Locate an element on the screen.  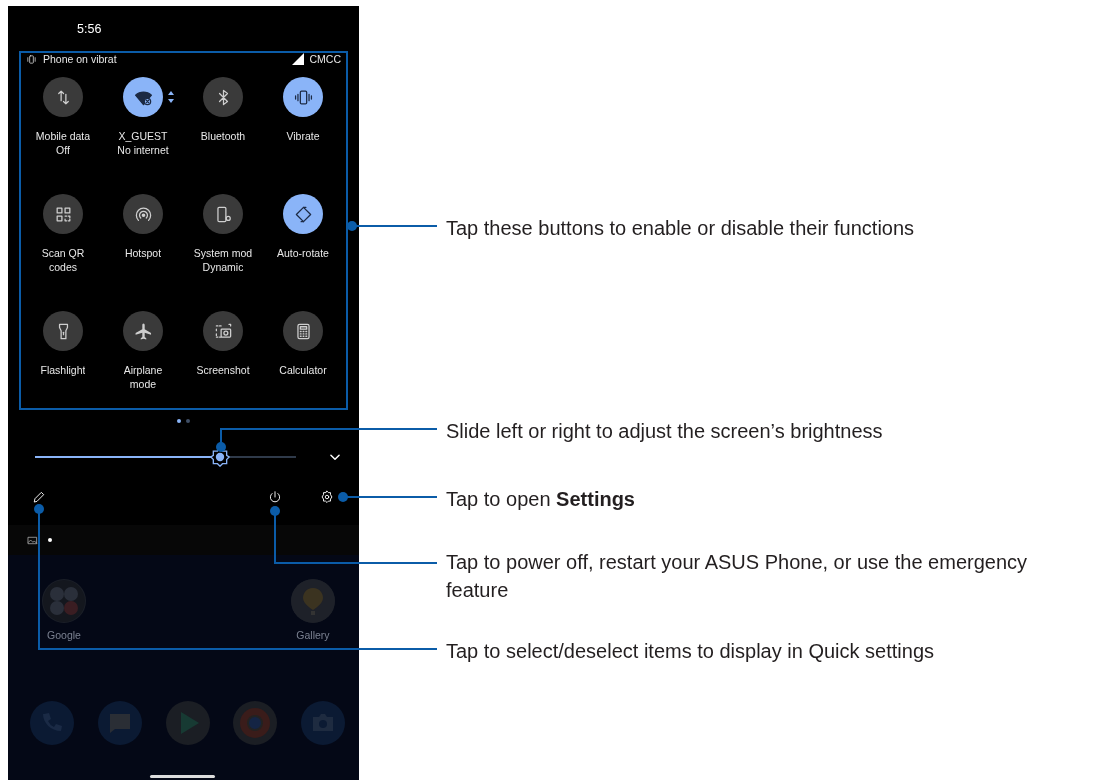
rotate-icon is located at coordinates (303, 214).